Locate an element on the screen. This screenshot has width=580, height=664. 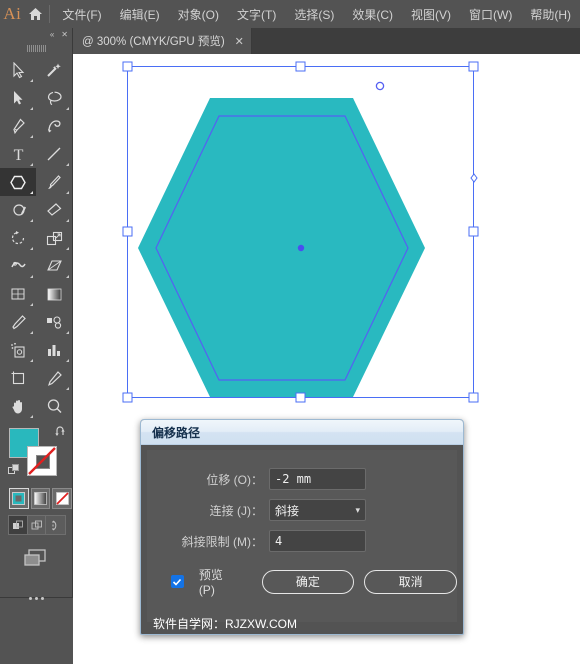
color-mode-button is located at coordinates (19, 498).